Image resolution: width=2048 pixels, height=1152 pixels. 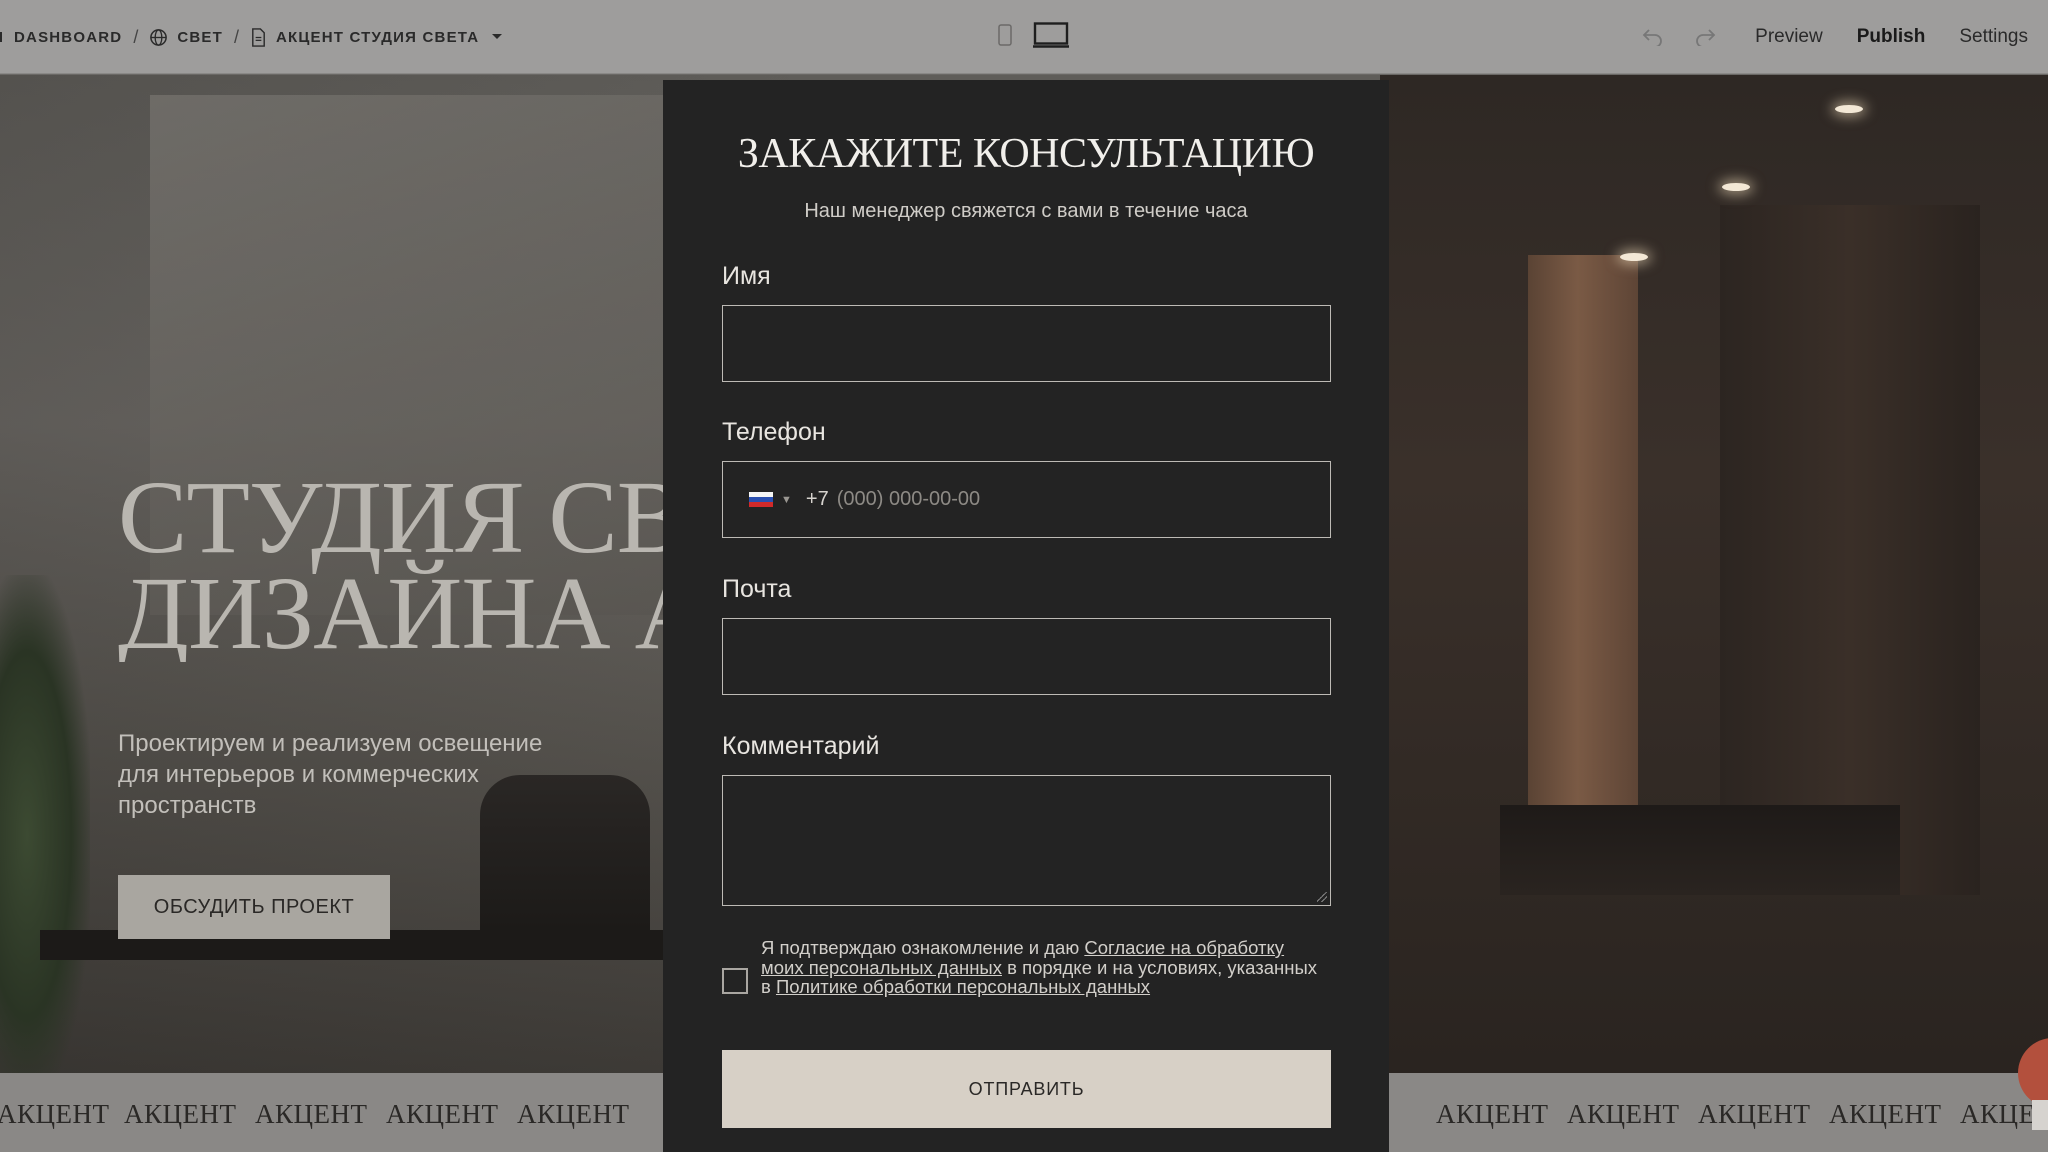 I want to click on publish-button: Publish, so click(x=1891, y=37).